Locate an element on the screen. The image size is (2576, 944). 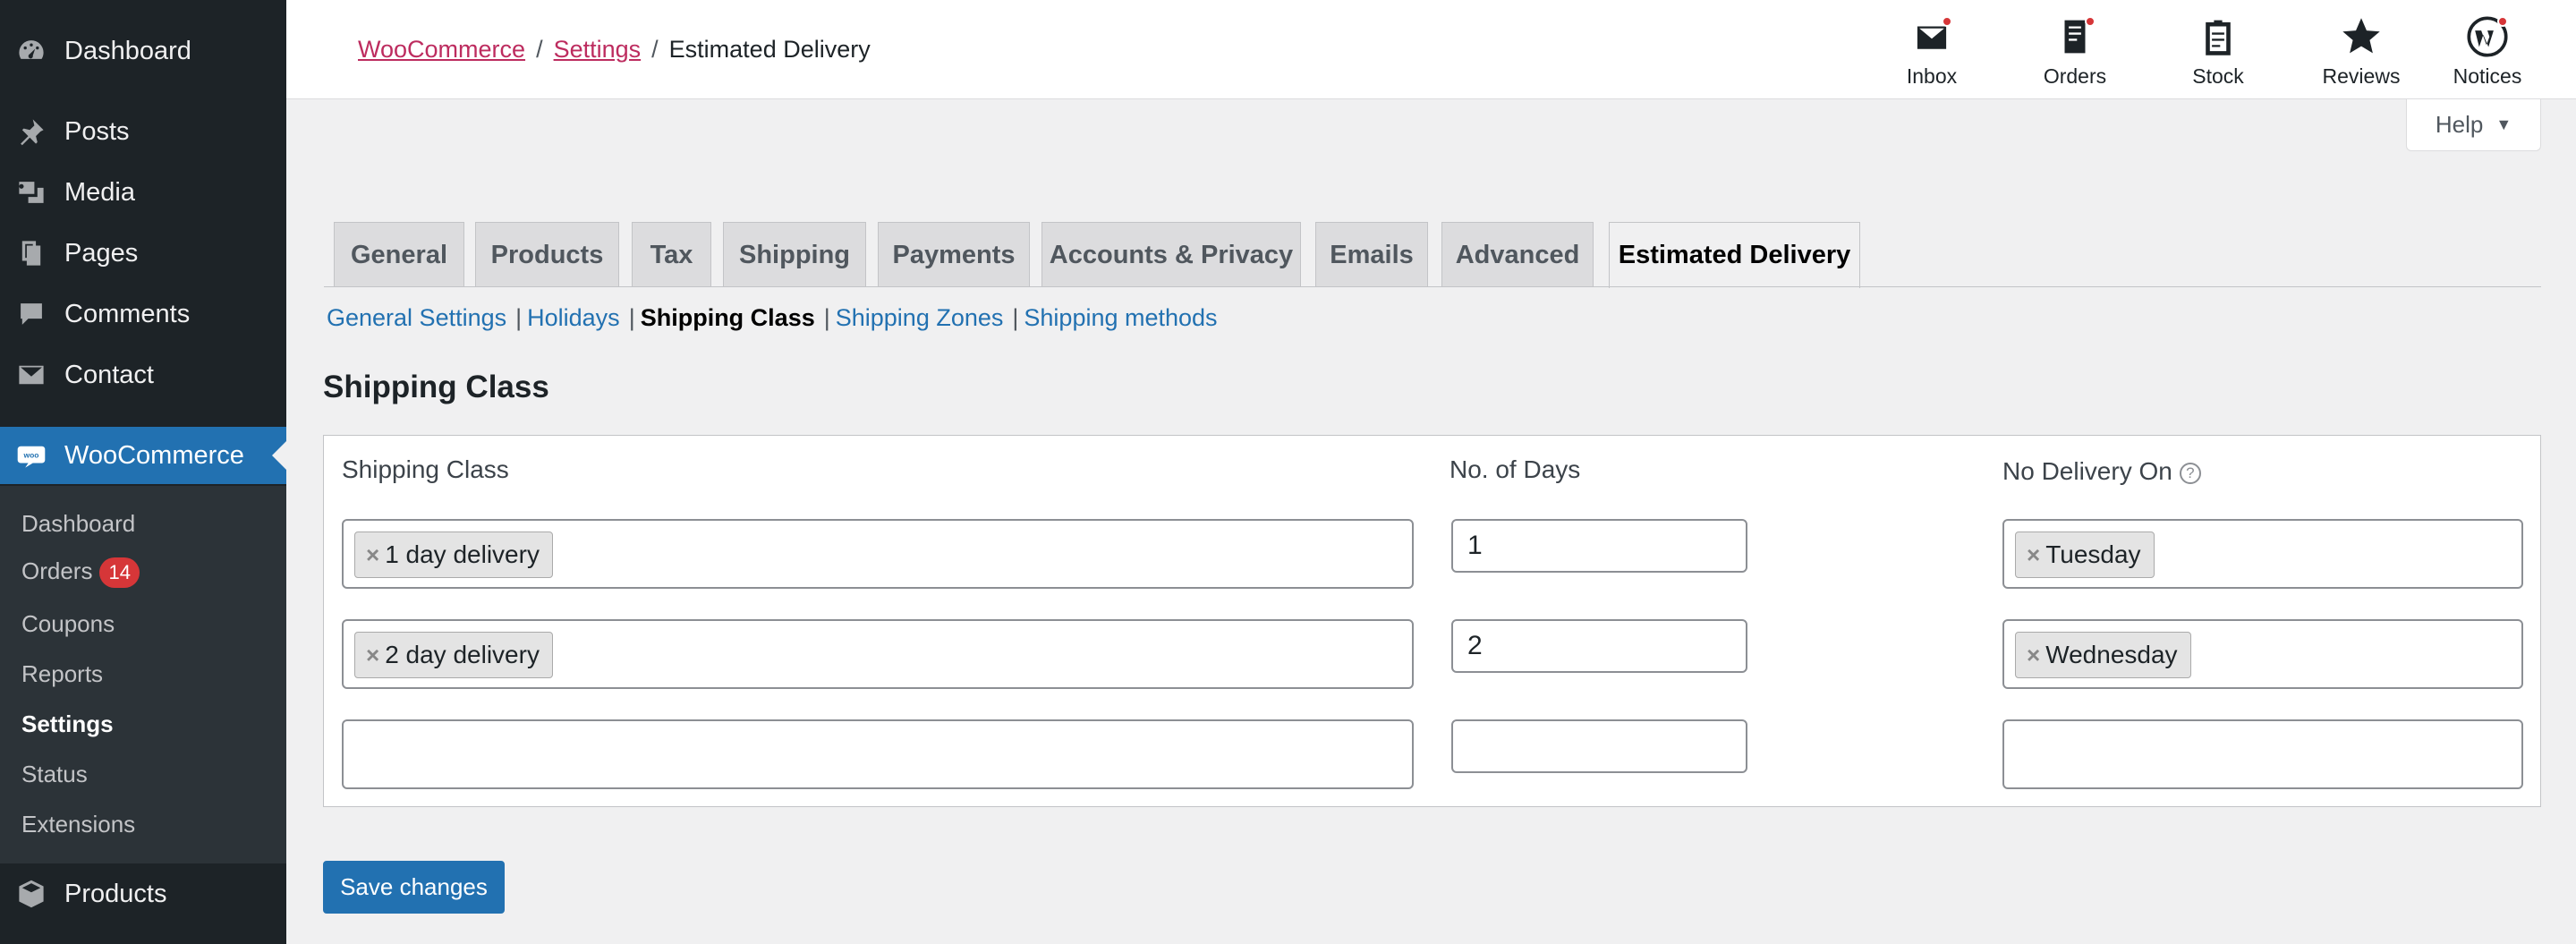
sidebar-item-dashboard: Dashboard is located at coordinates (143, 51).